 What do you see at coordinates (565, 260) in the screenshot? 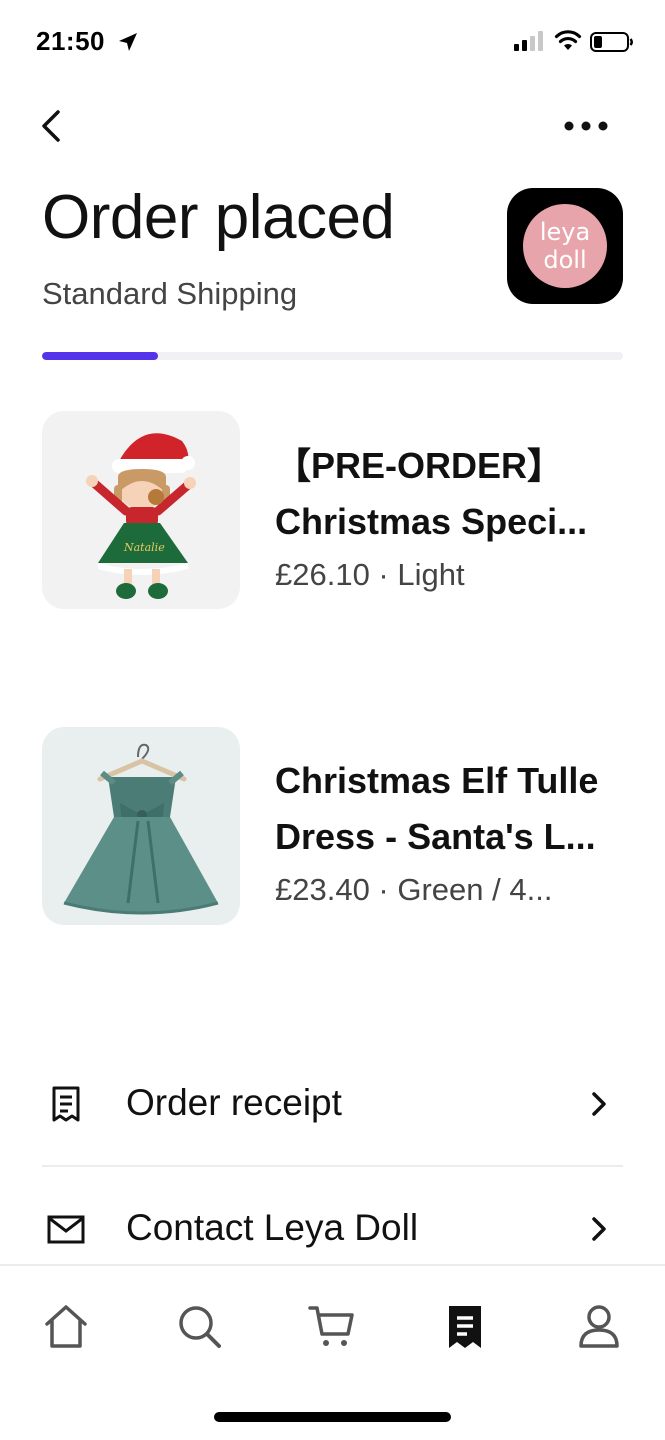
I see `shop-logo-text-bottom: doll` at bounding box center [565, 260].